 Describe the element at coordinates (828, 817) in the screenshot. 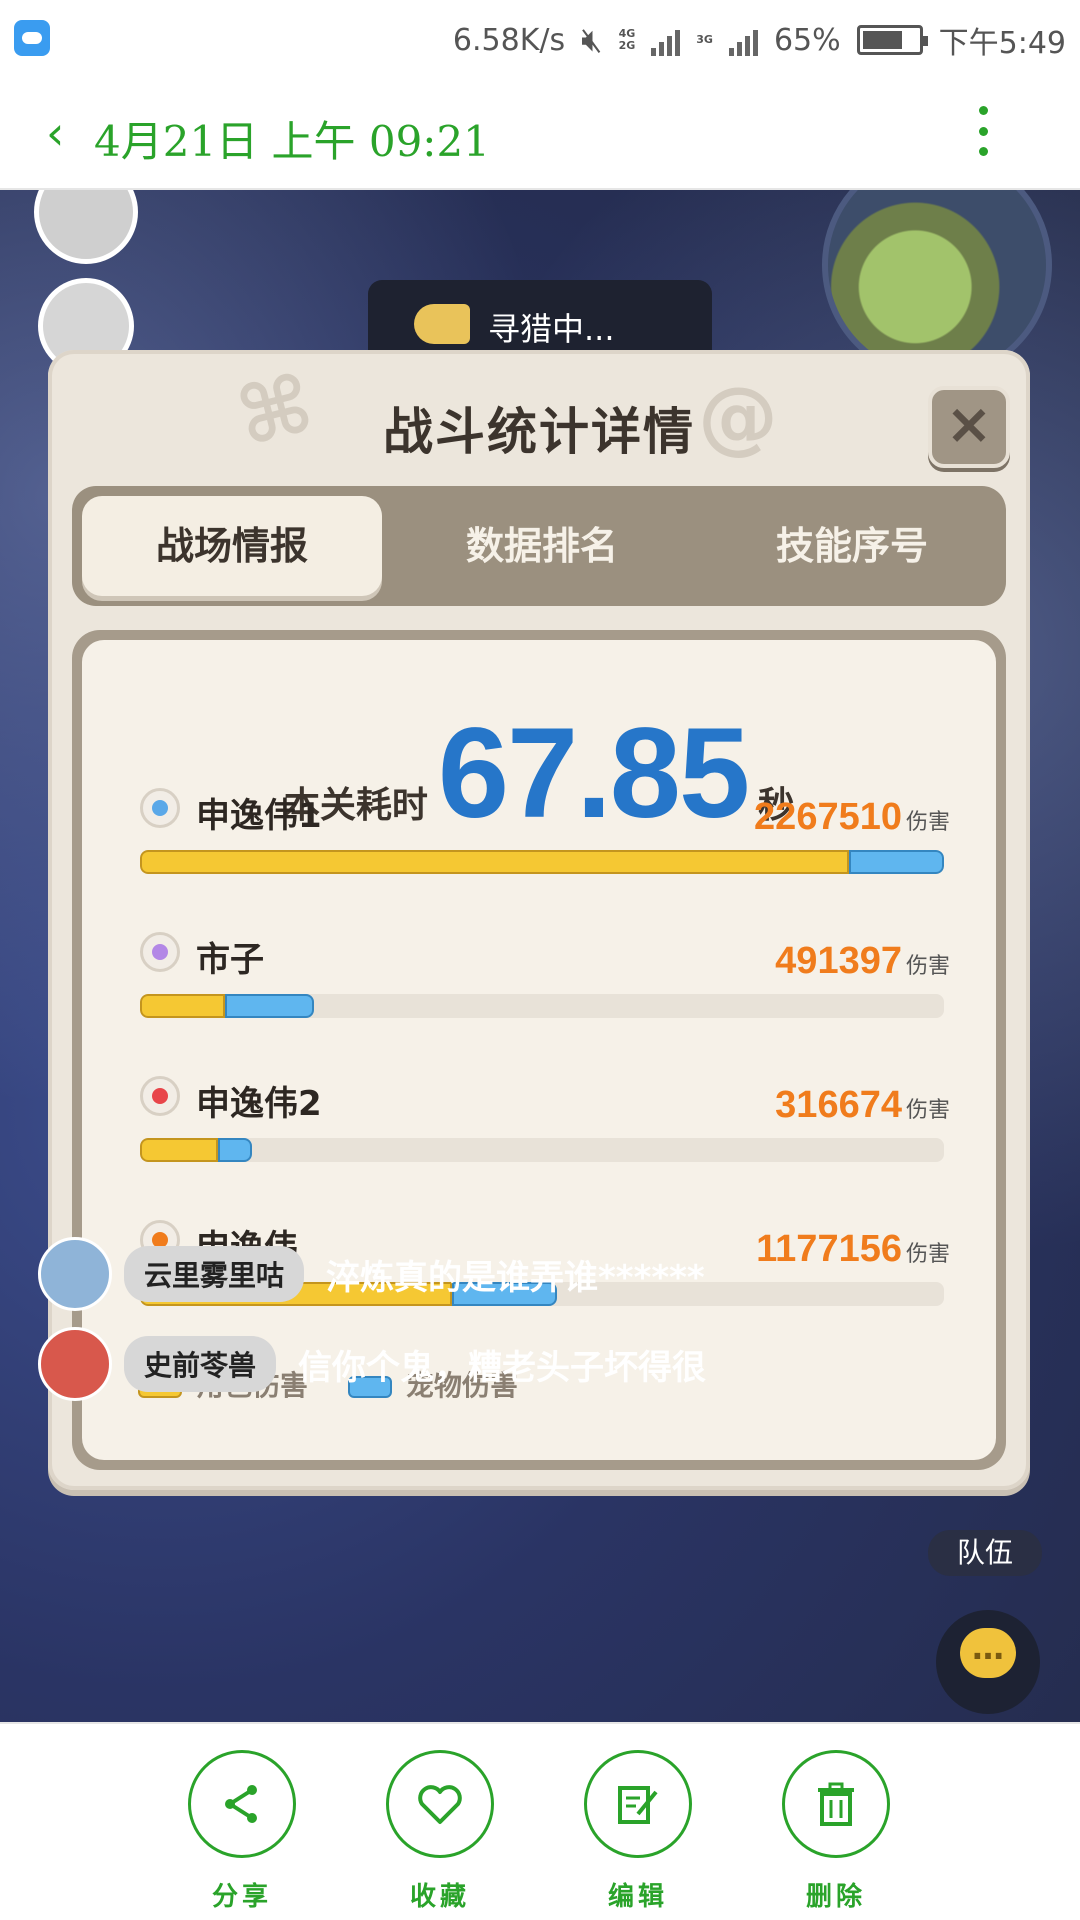

I see `damage-number: 2267510` at that location.